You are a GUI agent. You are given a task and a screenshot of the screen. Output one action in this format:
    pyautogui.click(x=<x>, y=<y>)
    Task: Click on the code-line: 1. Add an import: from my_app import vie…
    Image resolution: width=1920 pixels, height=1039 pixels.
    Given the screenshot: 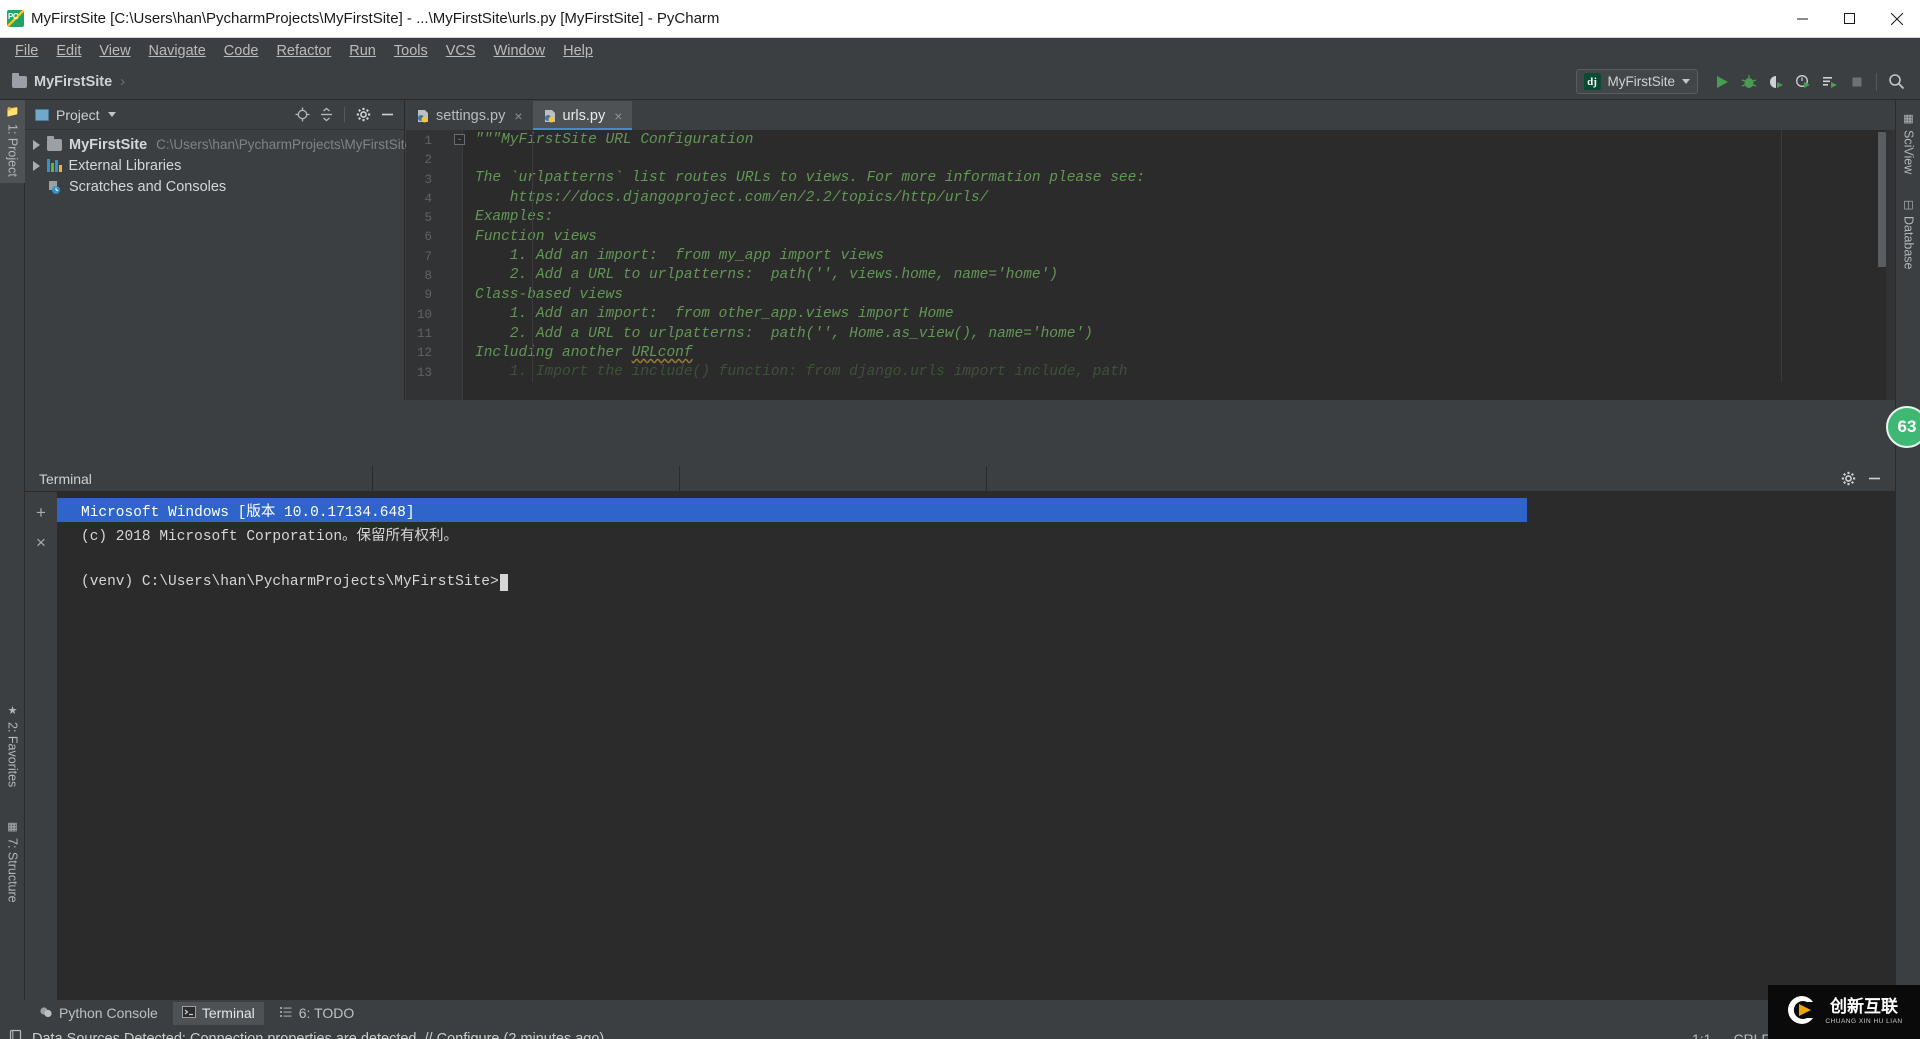 What is the action you would take?
    pyautogui.click(x=679, y=256)
    